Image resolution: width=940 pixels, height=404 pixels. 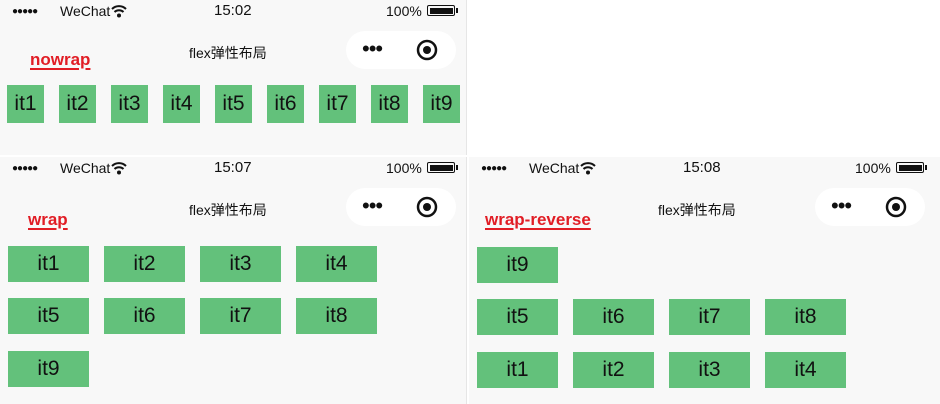 I want to click on status-time: 15:08, so click(x=702, y=167).